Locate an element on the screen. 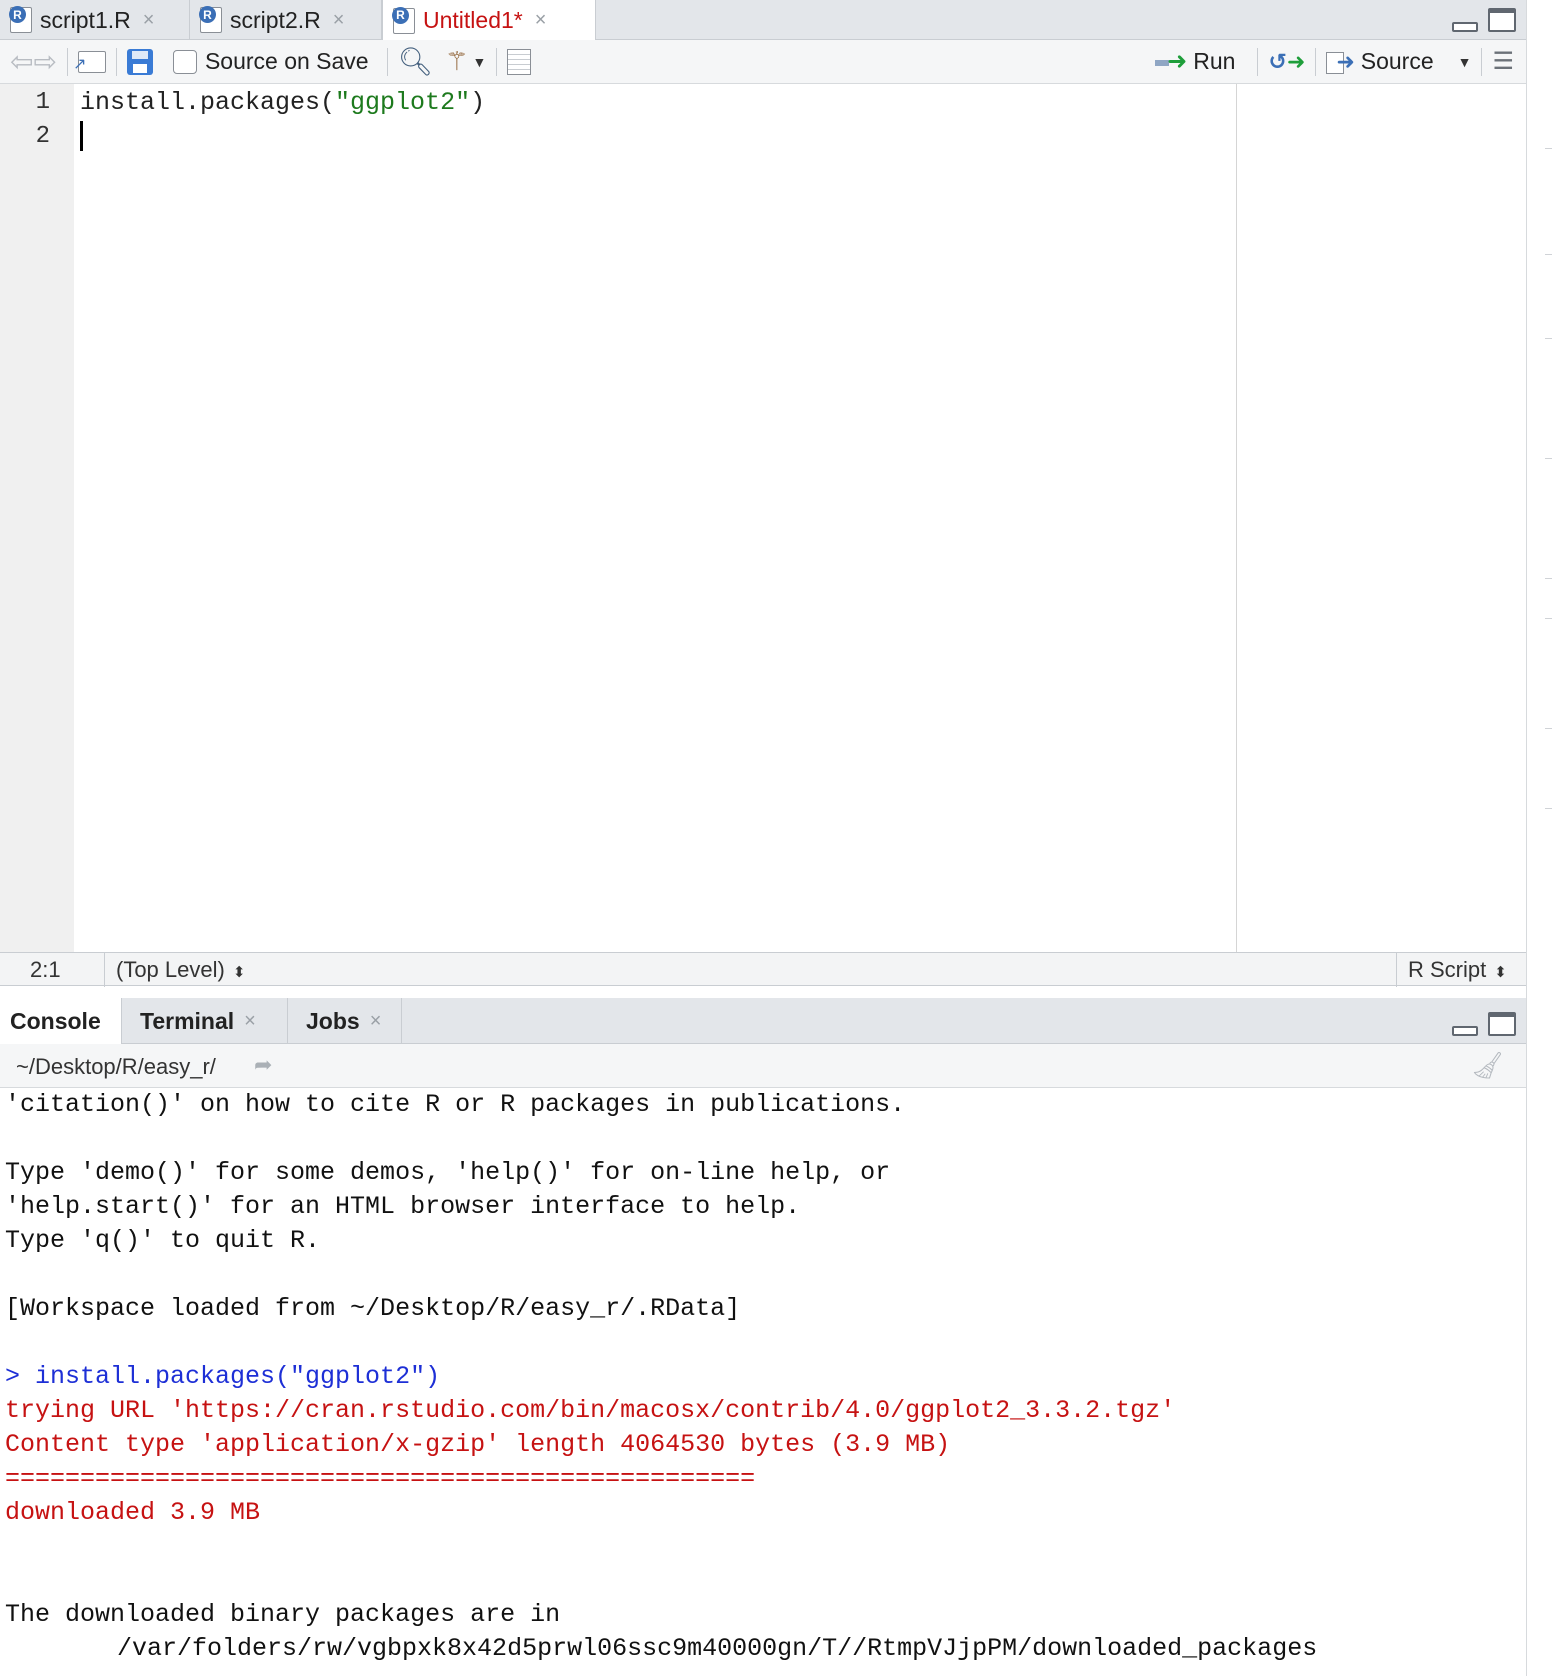  show-in-window-button is located at coordinates (89, 62).